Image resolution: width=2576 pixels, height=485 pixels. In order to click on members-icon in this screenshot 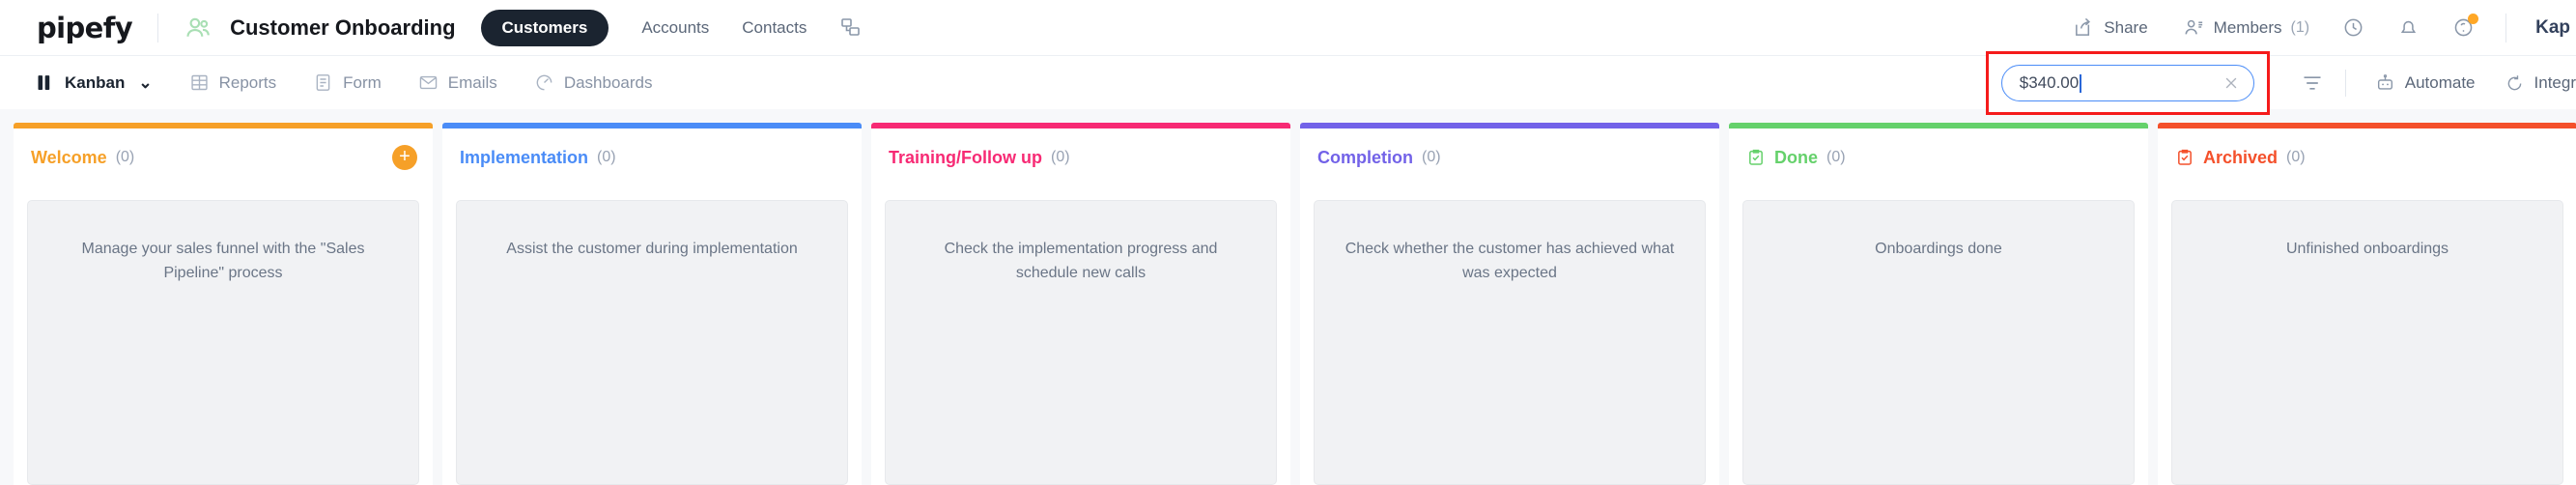, I will do `click(2194, 28)`.